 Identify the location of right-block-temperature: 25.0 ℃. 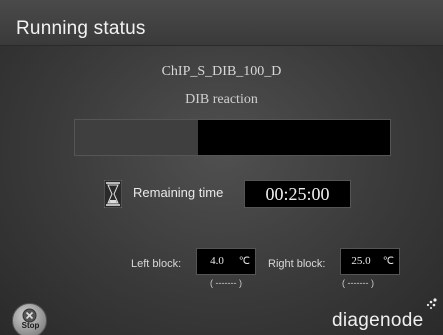
(370, 261).